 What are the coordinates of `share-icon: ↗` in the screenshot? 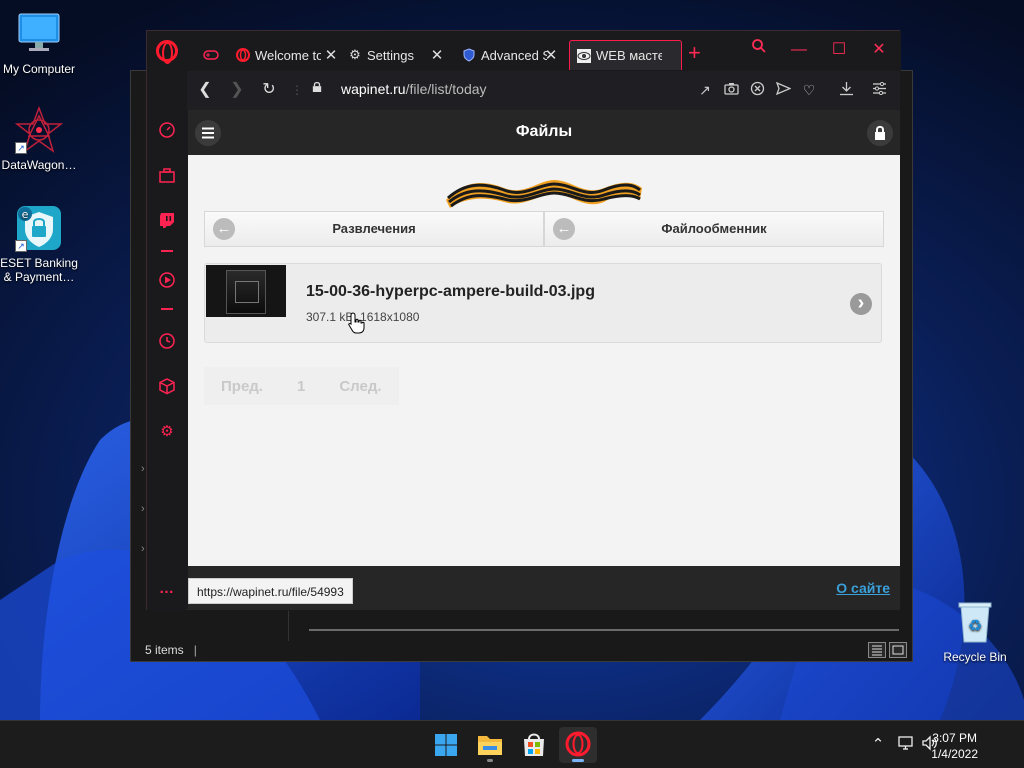 It's located at (705, 90).